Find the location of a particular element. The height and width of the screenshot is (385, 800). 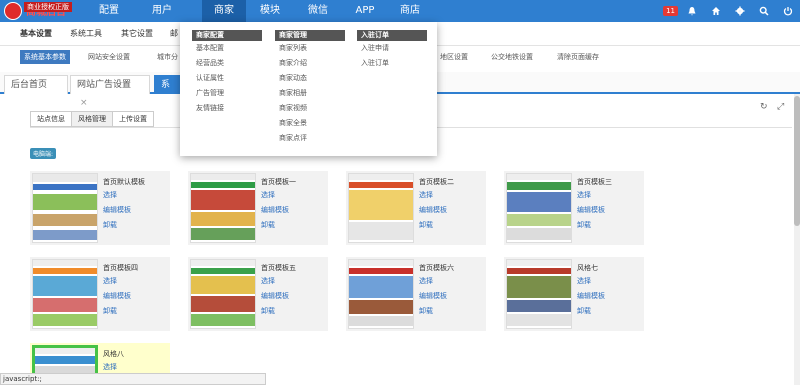

menu-item: 广告管理 is located at coordinates (227, 93).